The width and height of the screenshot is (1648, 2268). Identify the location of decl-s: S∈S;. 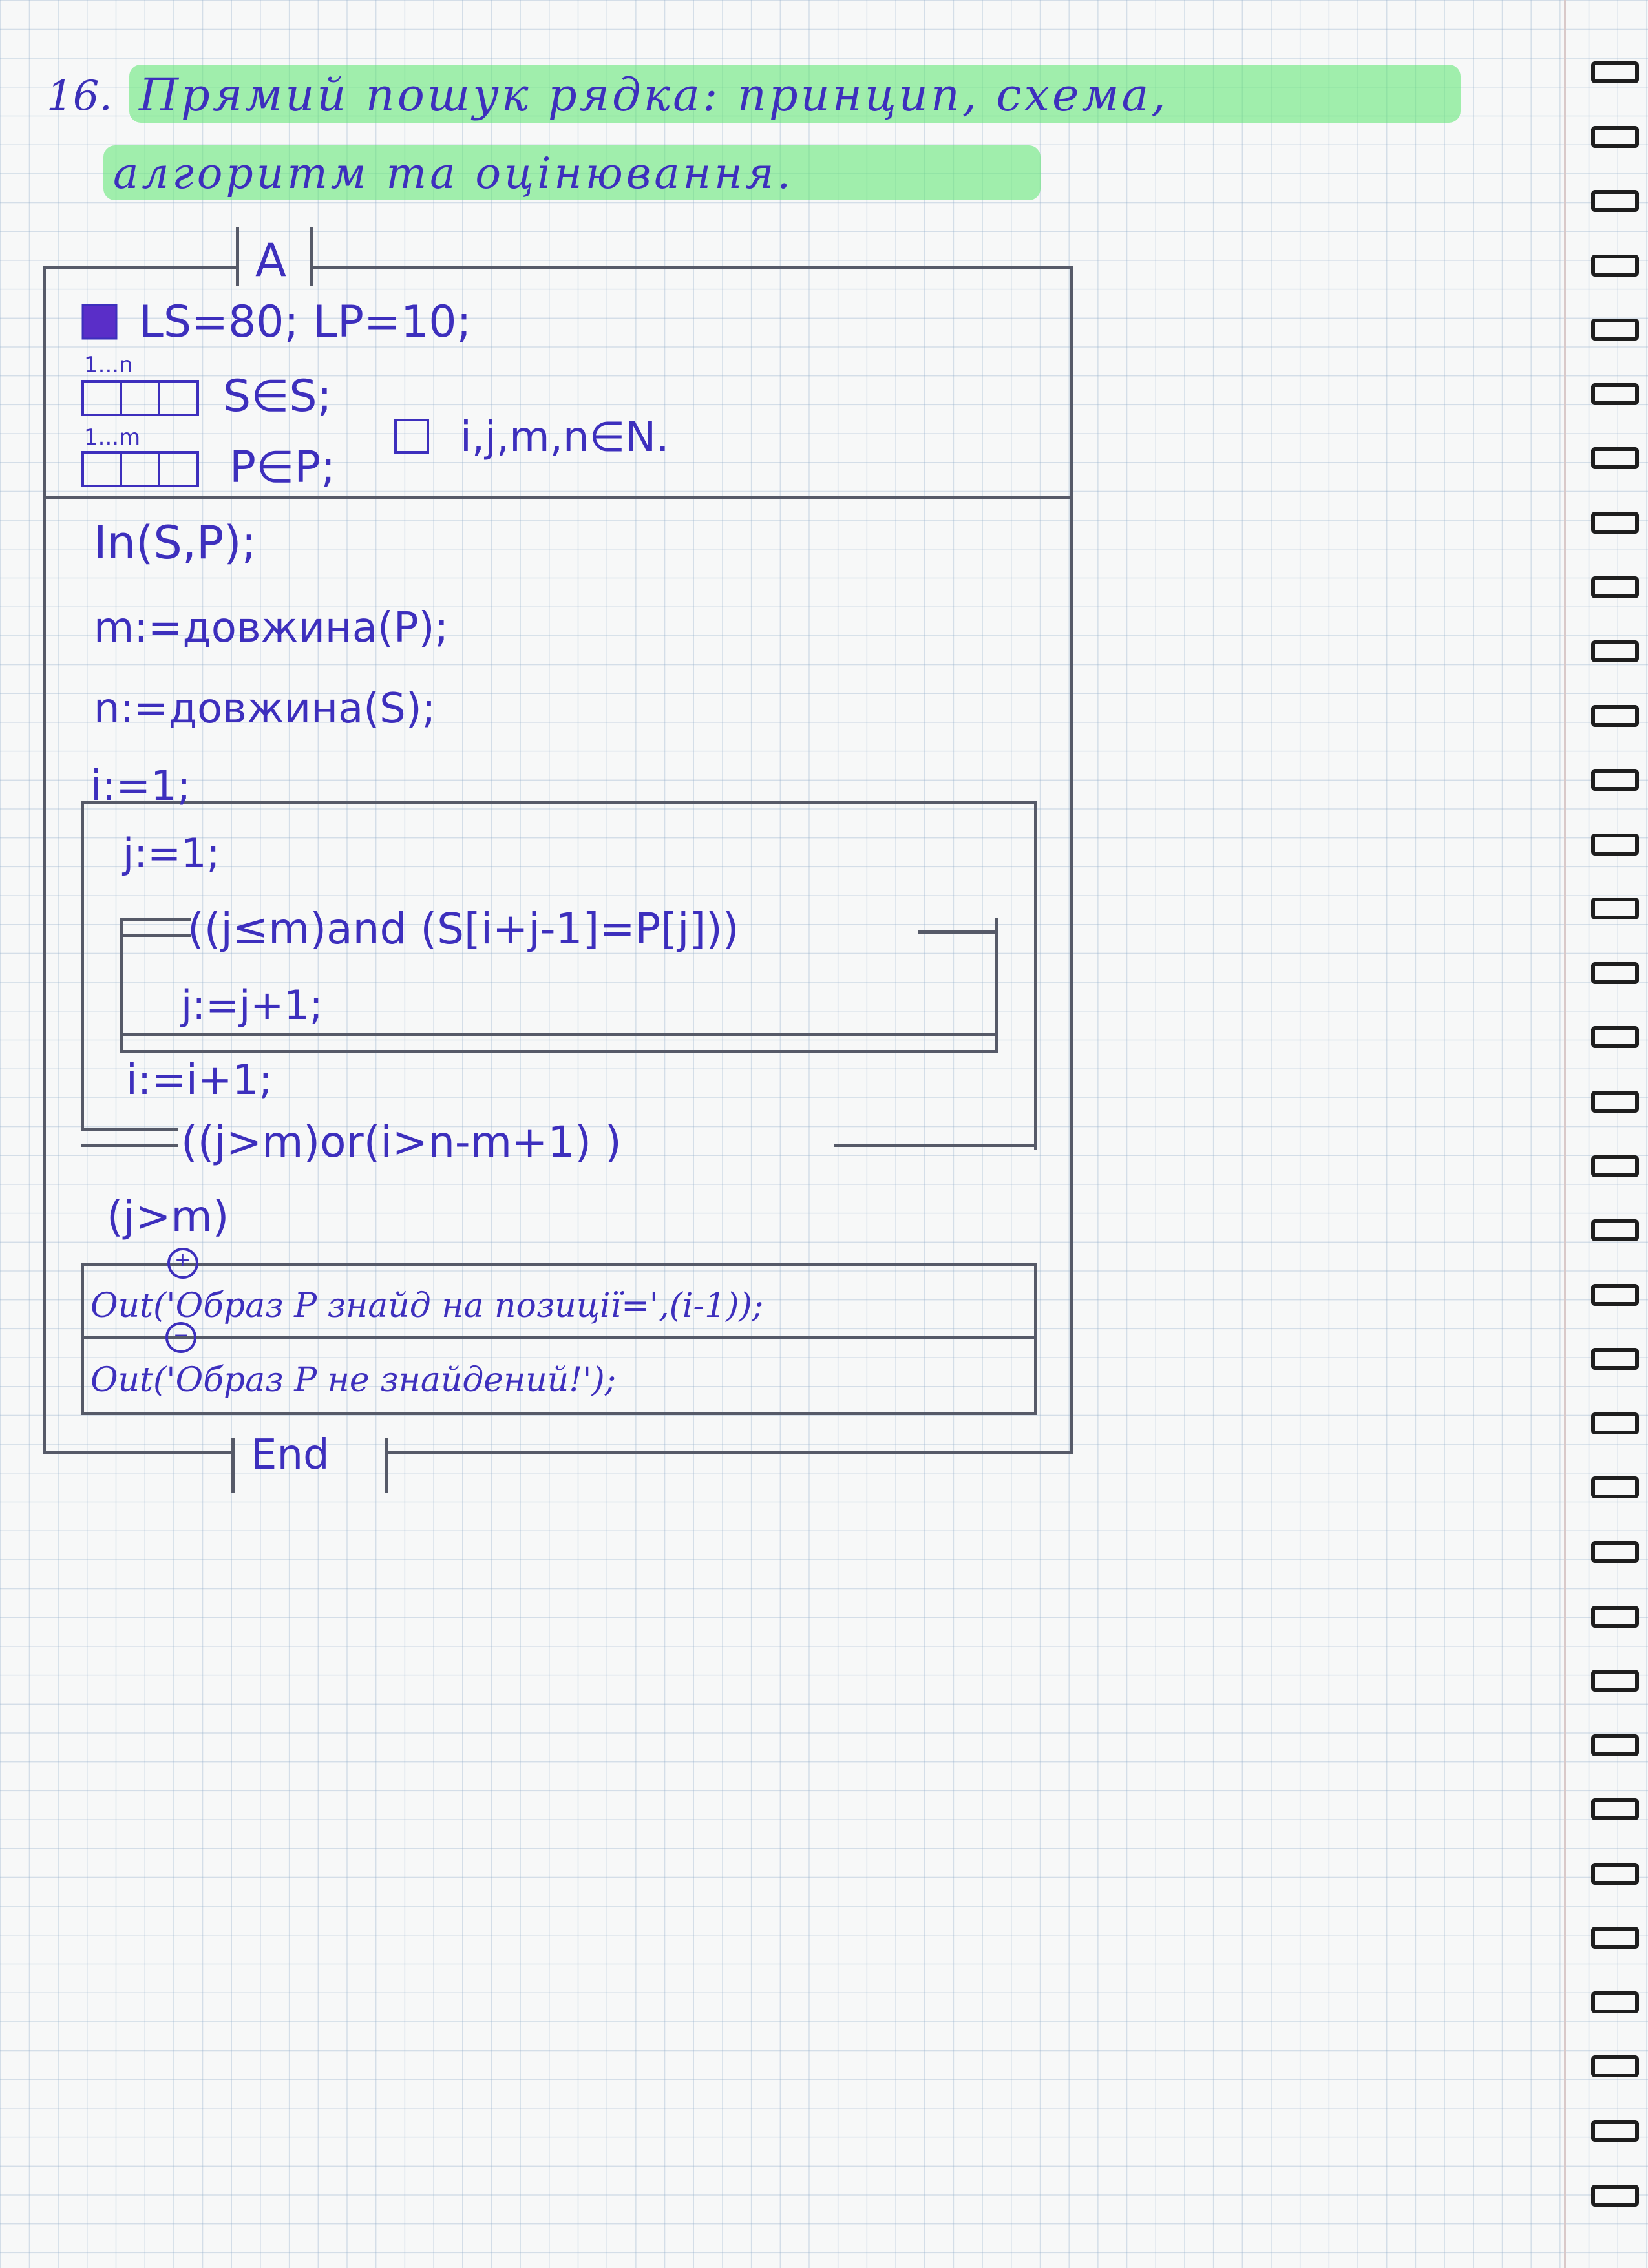
(277, 397).